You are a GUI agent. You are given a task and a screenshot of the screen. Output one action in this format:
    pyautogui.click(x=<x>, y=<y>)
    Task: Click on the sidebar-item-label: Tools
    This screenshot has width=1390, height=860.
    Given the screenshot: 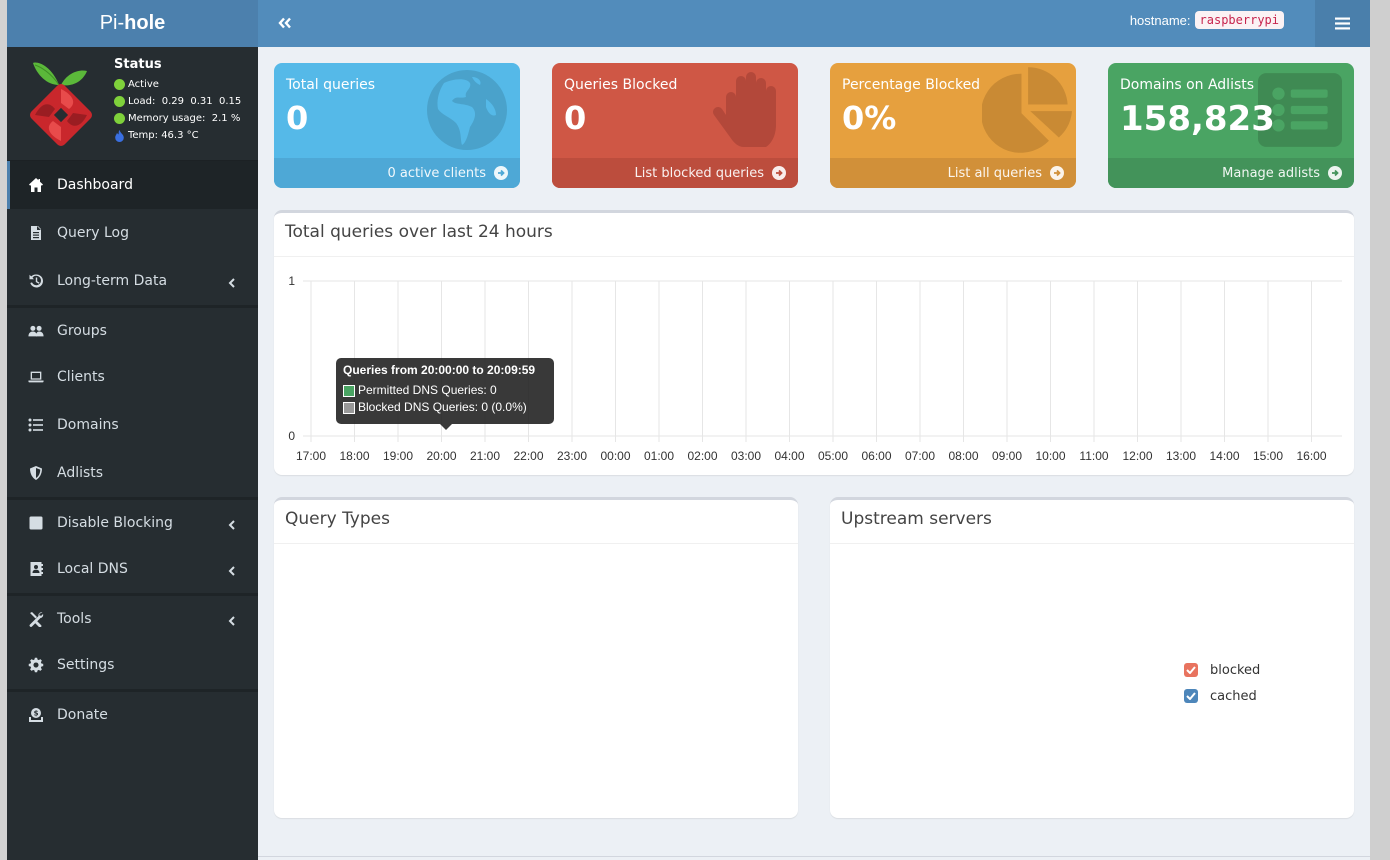 What is the action you would take?
    pyautogui.click(x=74, y=618)
    